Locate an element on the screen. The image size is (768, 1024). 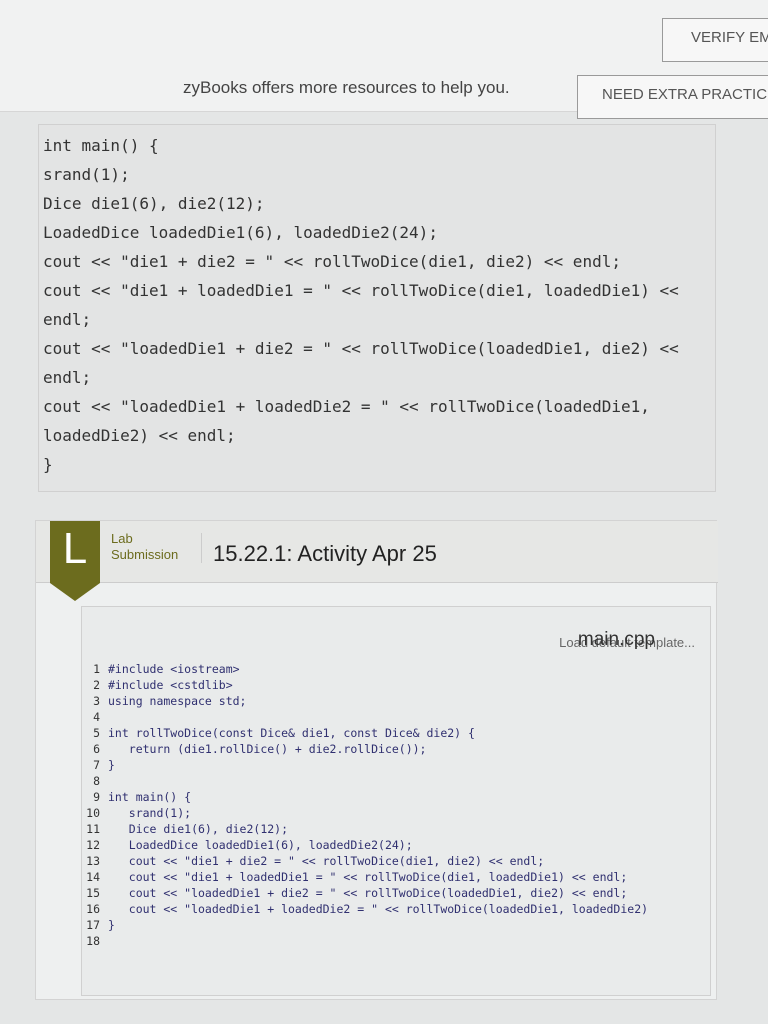
lab-title: 15.22.1: Activity Apr 25 is located at coordinates (325, 553).